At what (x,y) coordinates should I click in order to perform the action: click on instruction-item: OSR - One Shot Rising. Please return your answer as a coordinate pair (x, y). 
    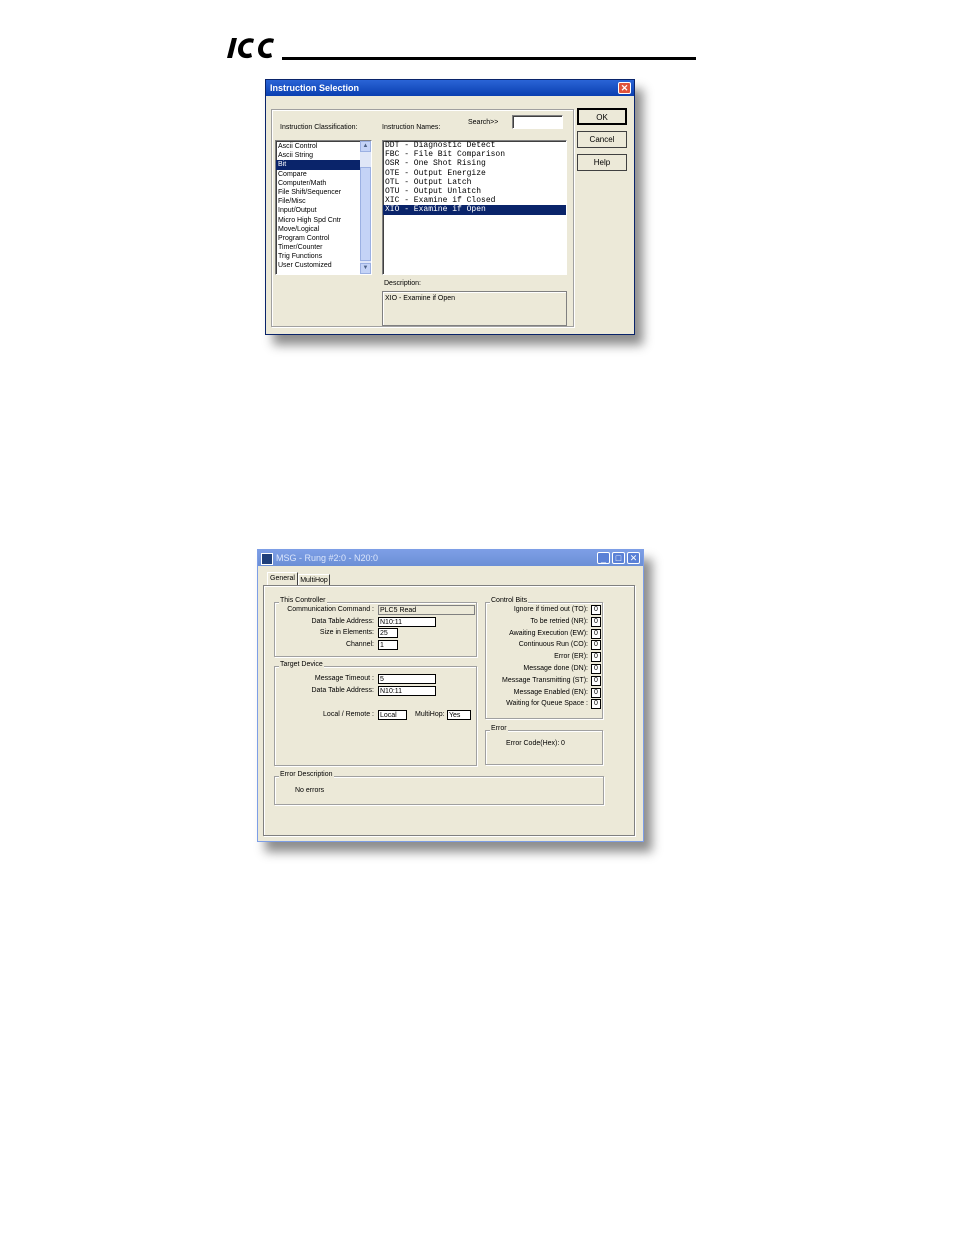
    Looking at the image, I should click on (474, 163).